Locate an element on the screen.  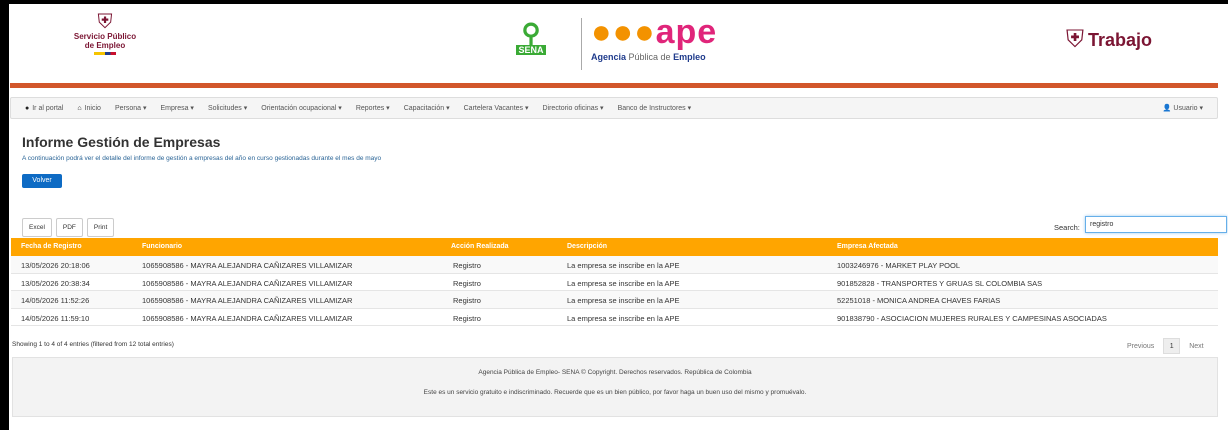
trabajo-logo: ⛨ Trabajo is located at coordinates (1109, 40).